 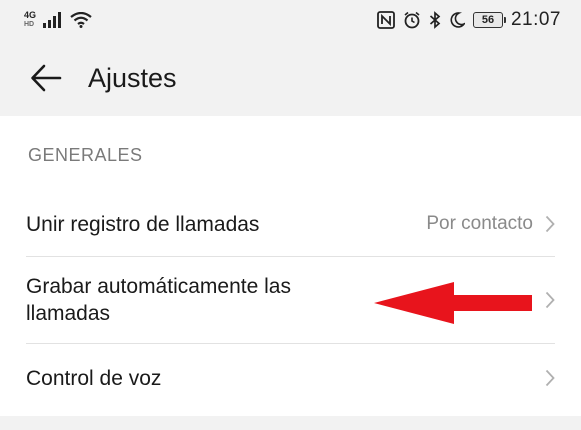 What do you see at coordinates (453, 303) in the screenshot?
I see `annotation-arrow-icon` at bounding box center [453, 303].